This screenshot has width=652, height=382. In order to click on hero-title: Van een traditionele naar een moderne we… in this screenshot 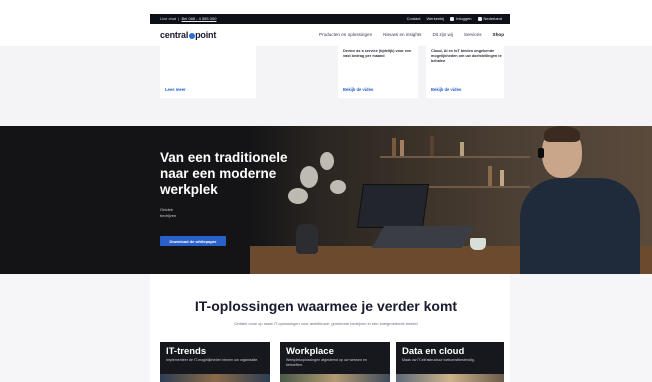, I will do `click(224, 173)`.